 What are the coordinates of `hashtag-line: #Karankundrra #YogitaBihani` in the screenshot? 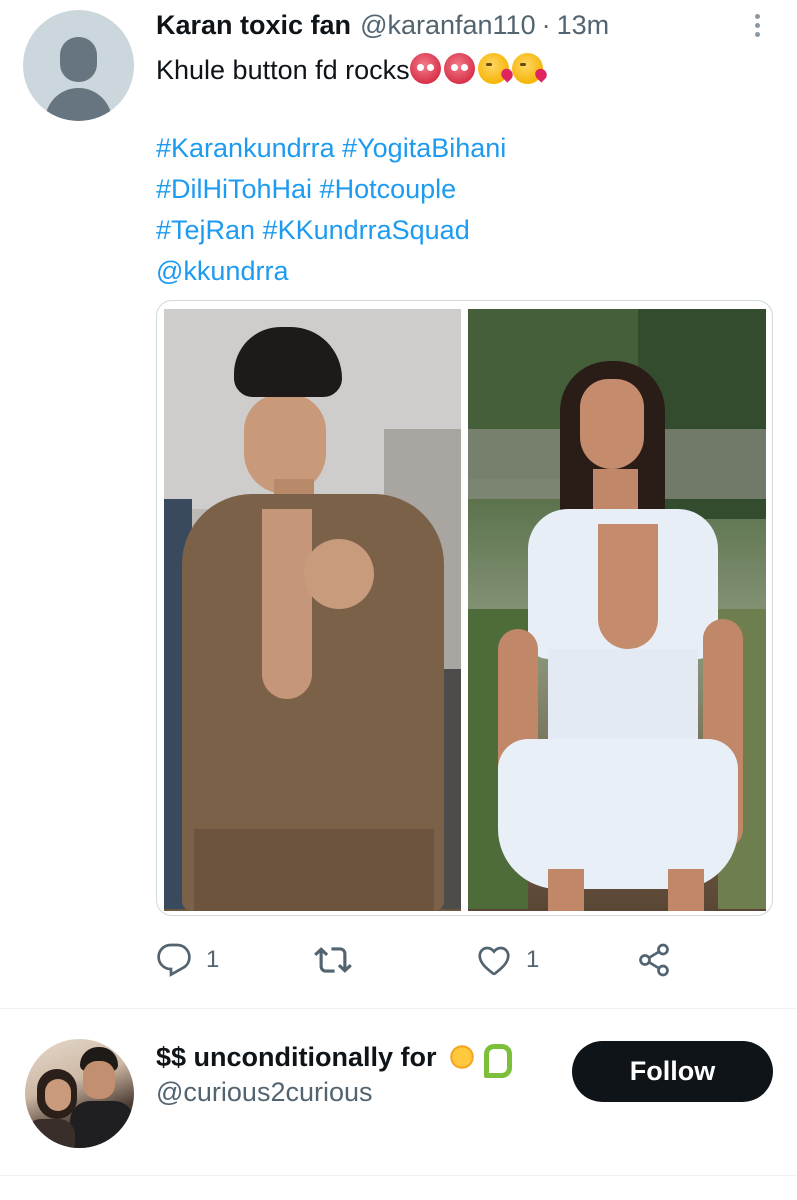 It's located at (331, 148).